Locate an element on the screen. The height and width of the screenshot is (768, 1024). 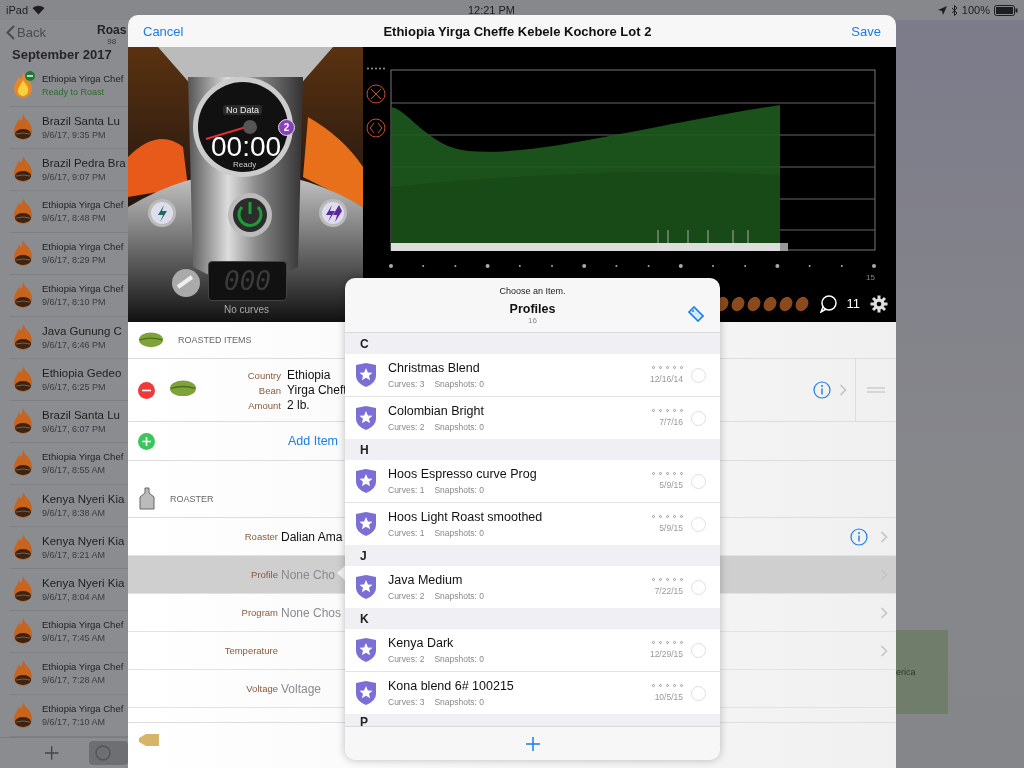
profile-name: Kona blend 6# 100215 is located at coordinates (451, 686).